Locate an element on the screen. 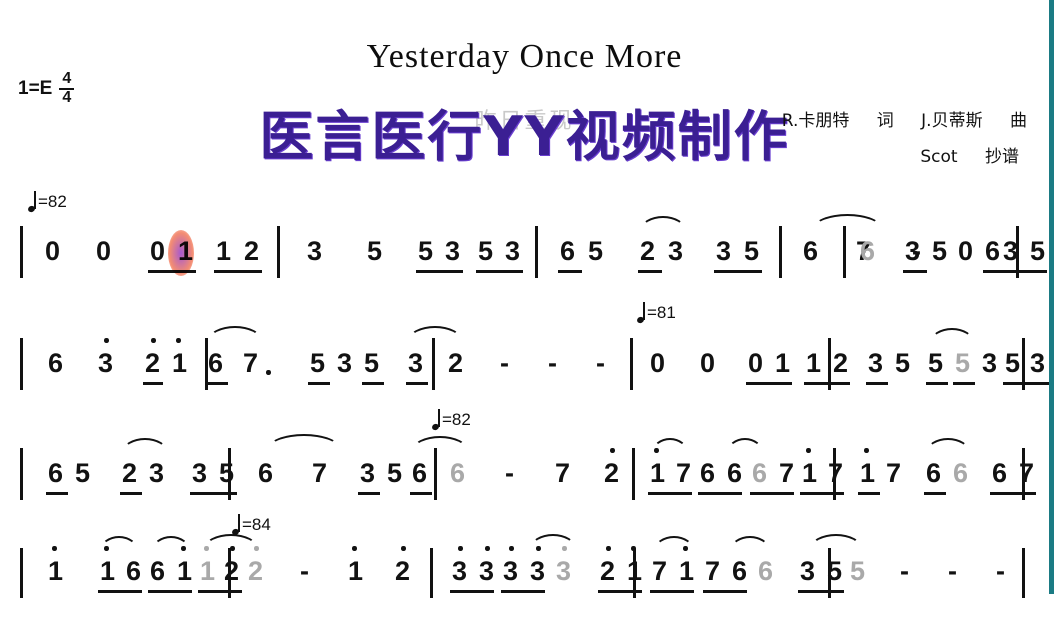  transcriber-role: 抄谱 is located at coordinates (1002, 156).